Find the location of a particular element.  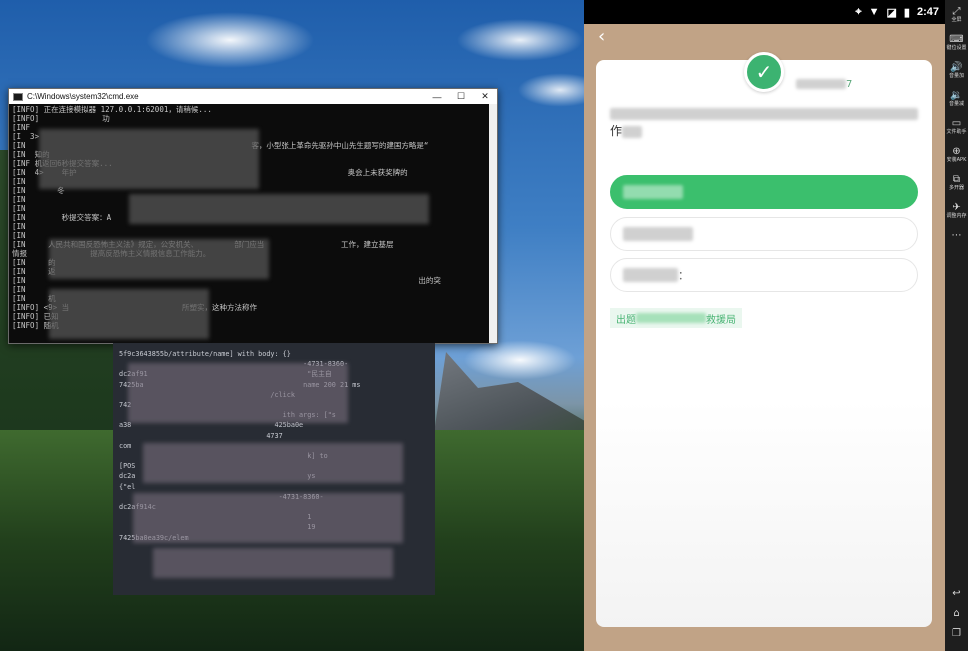

file-assistant-button: ▭ 文件助手 is located at coordinates (956, 127).